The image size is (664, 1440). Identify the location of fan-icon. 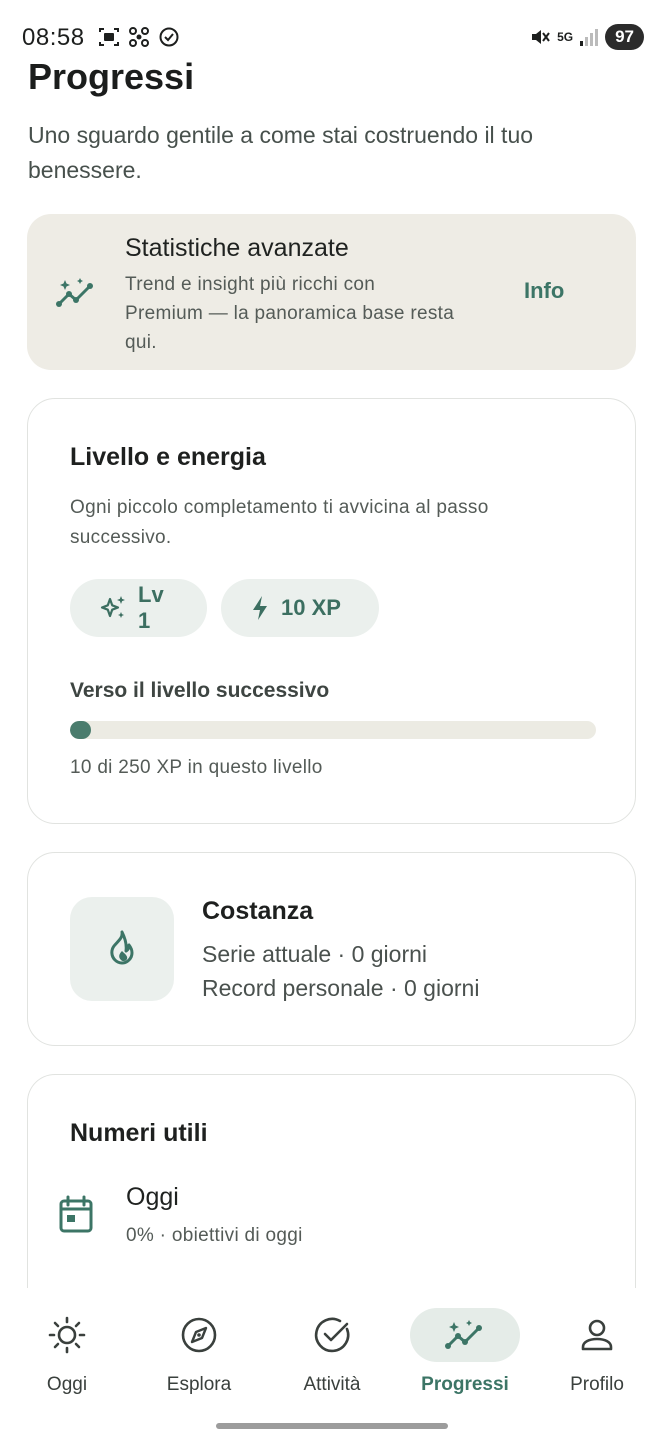
(139, 37).